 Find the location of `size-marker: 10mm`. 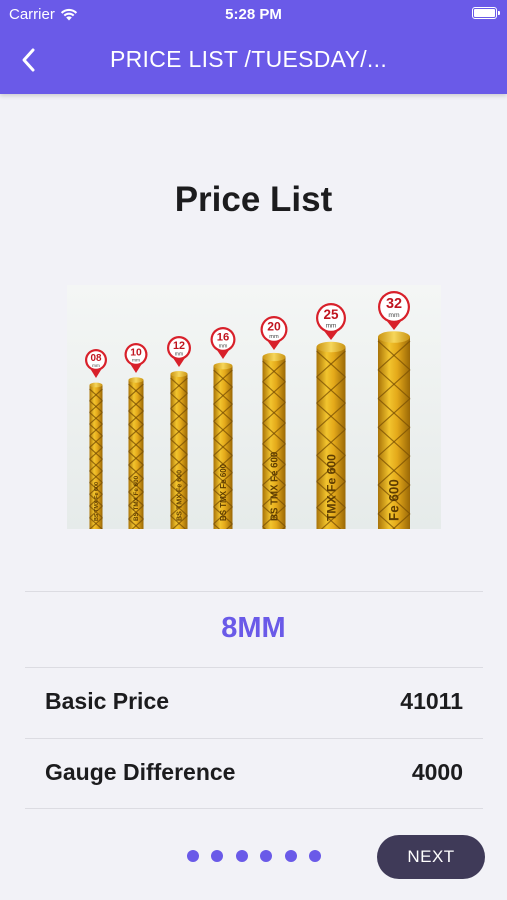

size-marker: 10mm is located at coordinates (136, 358).